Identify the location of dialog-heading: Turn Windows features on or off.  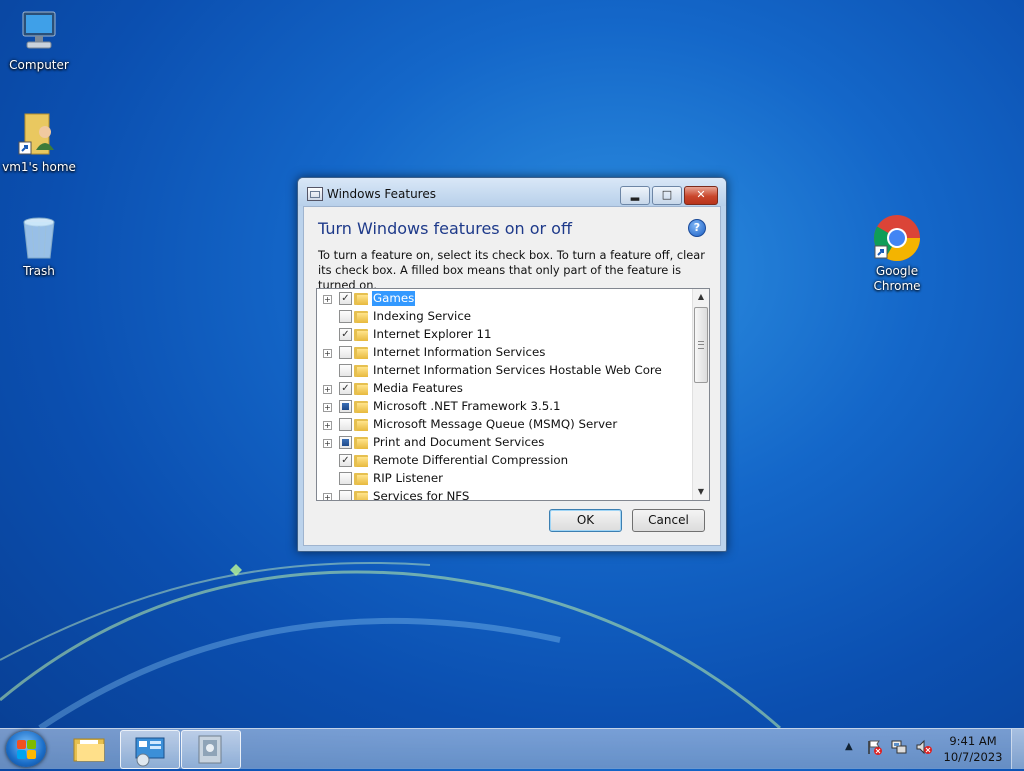
(445, 228).